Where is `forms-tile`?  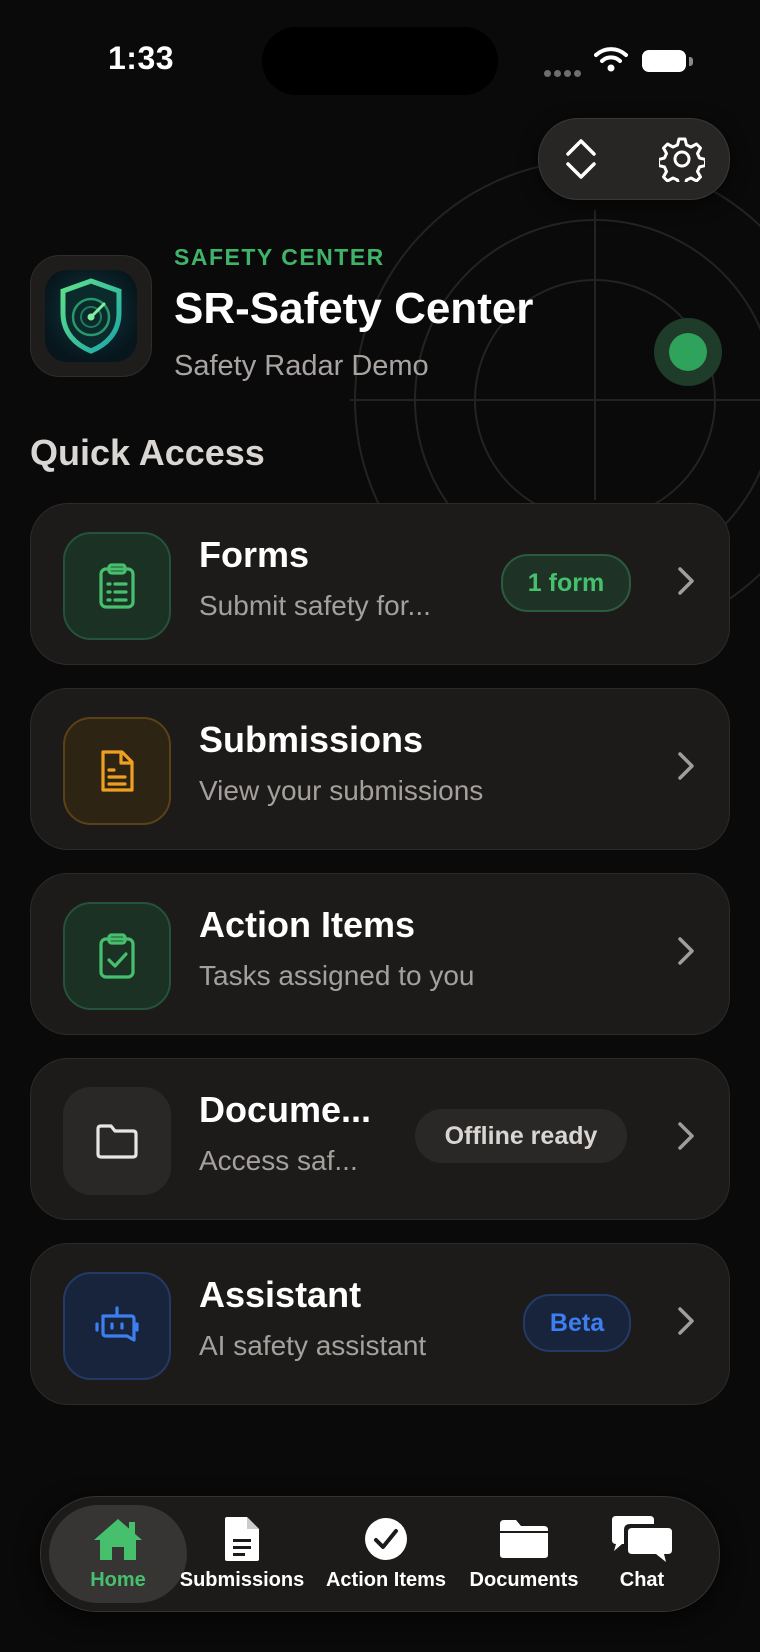
forms-tile is located at coordinates (117, 586).